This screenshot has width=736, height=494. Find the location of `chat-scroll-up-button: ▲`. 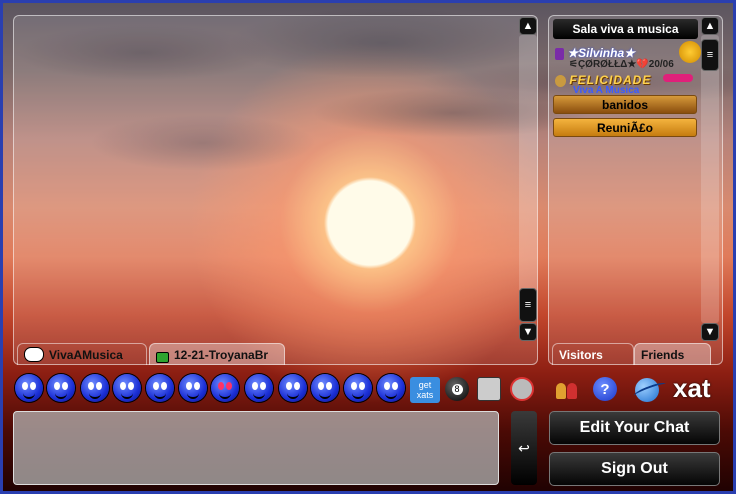

chat-scroll-up-button: ▲ is located at coordinates (528, 26).